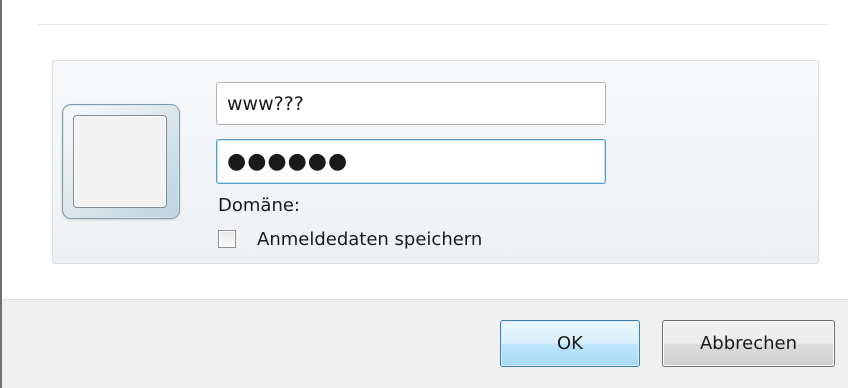 The height and width of the screenshot is (388, 848). I want to click on password-value: ●●●●●●, so click(288, 161).